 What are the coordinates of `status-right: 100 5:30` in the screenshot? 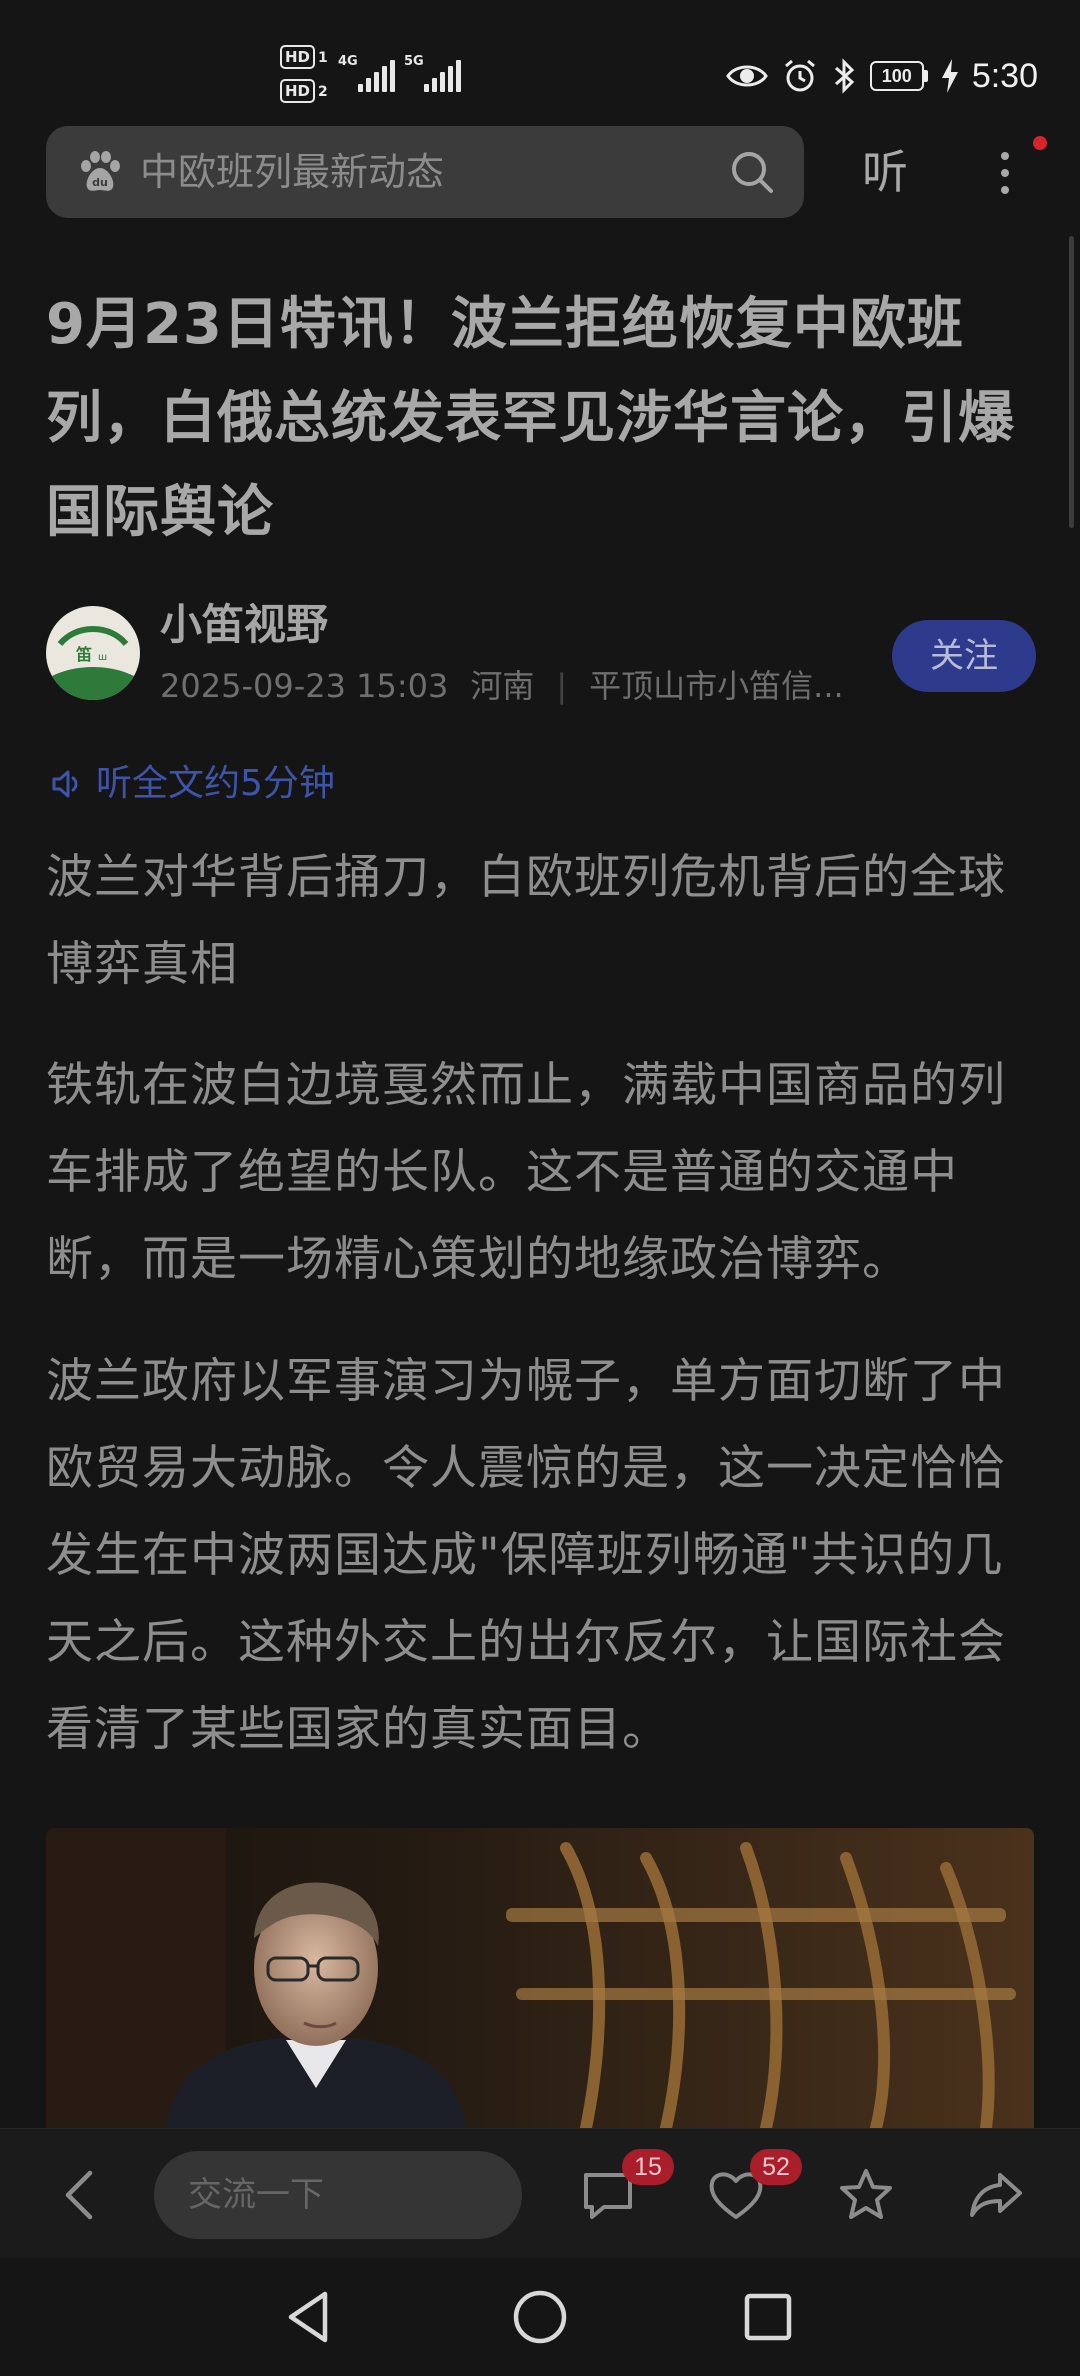 It's located at (882, 76).